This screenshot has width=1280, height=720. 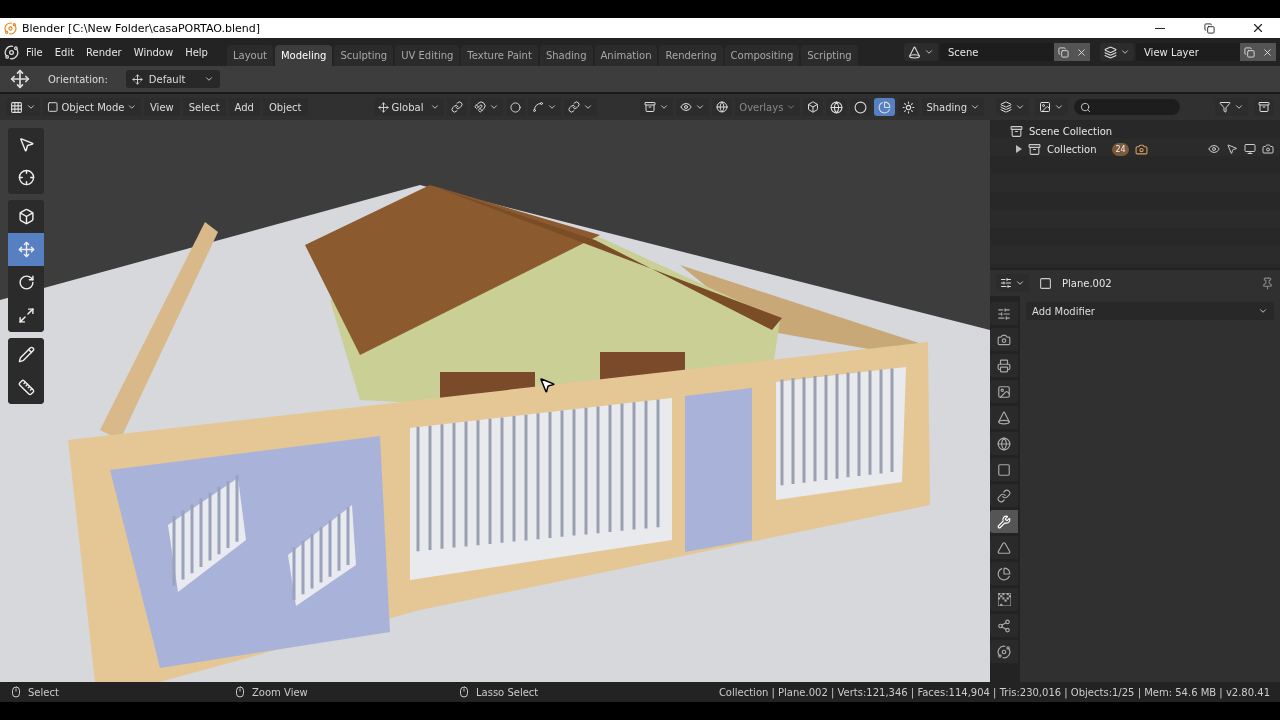 What do you see at coordinates (204, 107) in the screenshot?
I see `viewport-menu-item: Select` at bounding box center [204, 107].